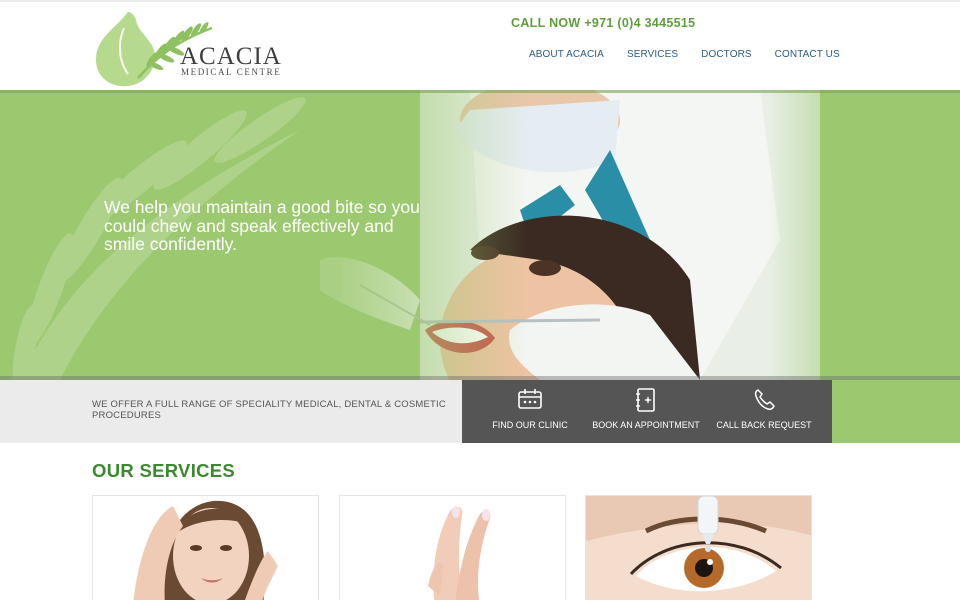  I want to click on brand-subtitle: MEDICAL CENTRE, so click(231, 72).